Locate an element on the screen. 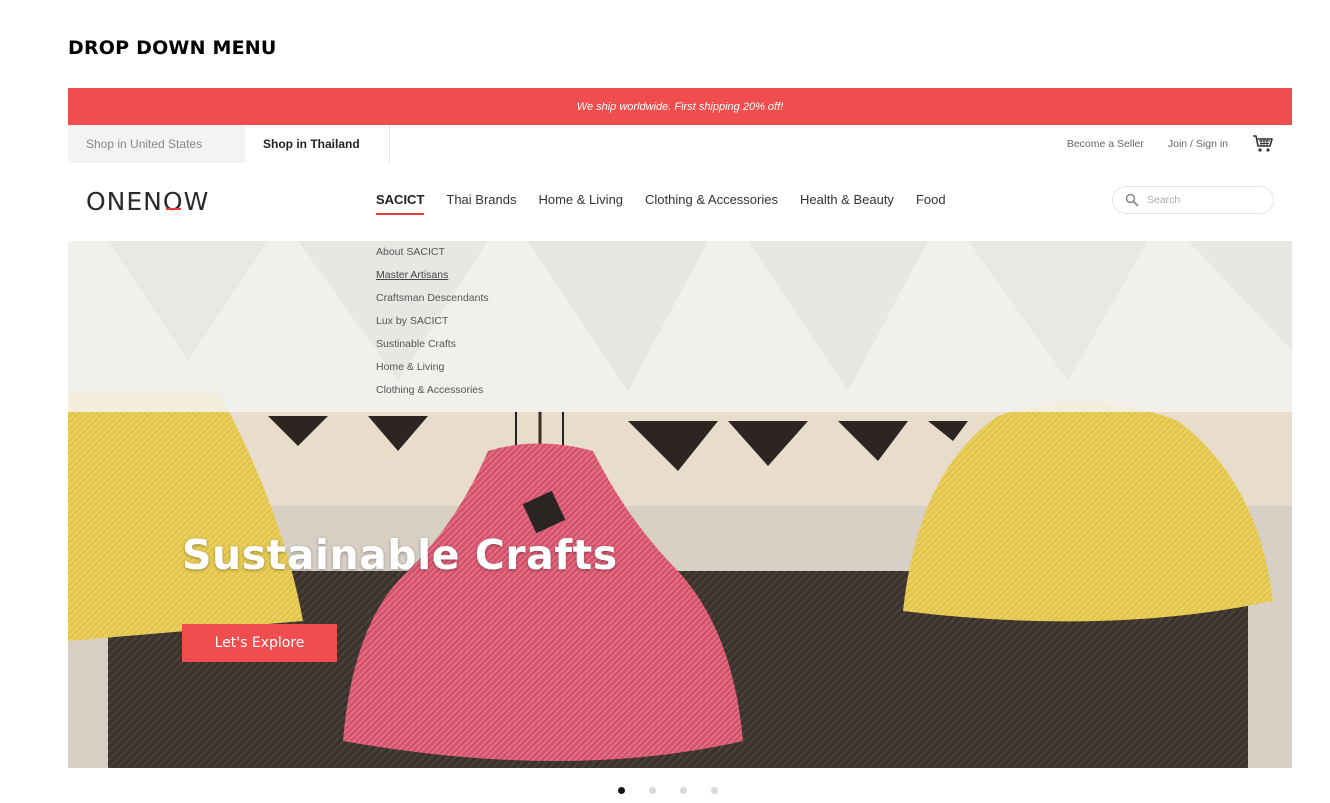  dropdown-item-sustinable-crafts: Sustinable Crafts is located at coordinates (432, 344).